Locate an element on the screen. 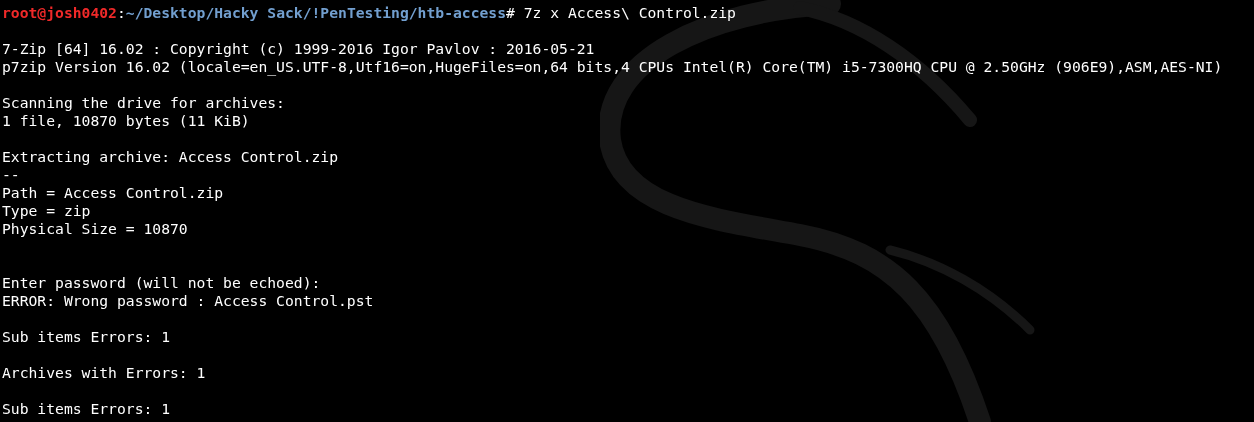 The height and width of the screenshot is (422, 1254). output-line: Path = Access Control.zip is located at coordinates (113, 193).